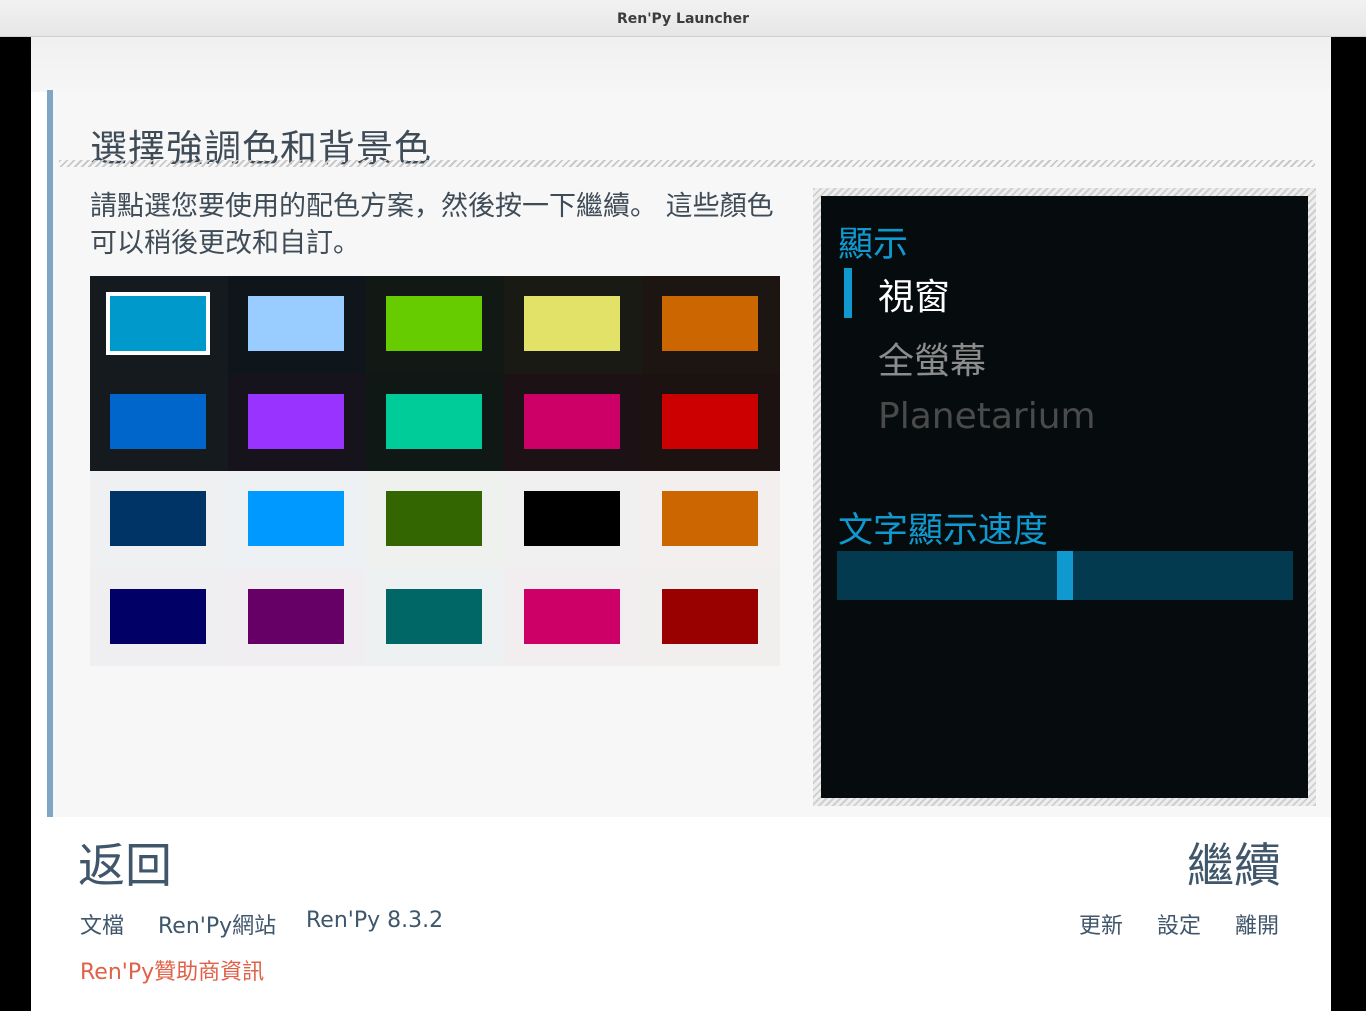  What do you see at coordinates (102, 924) in the screenshot?
I see `footer-docs-link: 文檔` at bounding box center [102, 924].